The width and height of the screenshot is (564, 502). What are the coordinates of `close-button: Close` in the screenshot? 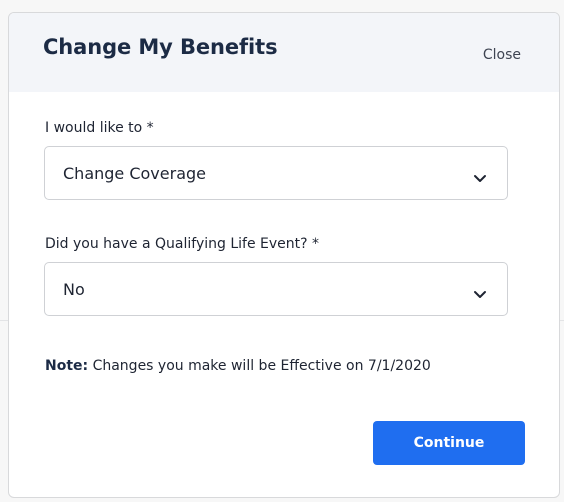 It's located at (502, 55).